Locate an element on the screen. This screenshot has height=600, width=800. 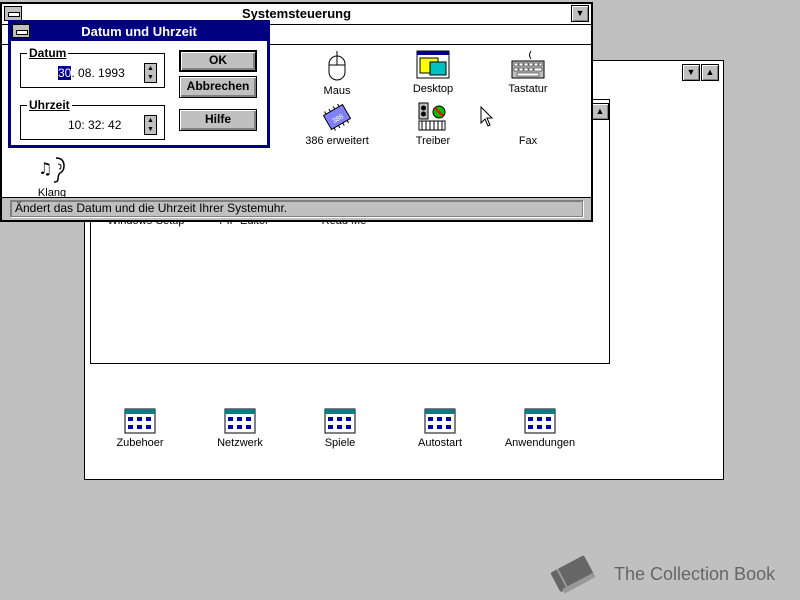
group-maximize-button: ▲ is located at coordinates (600, 111).